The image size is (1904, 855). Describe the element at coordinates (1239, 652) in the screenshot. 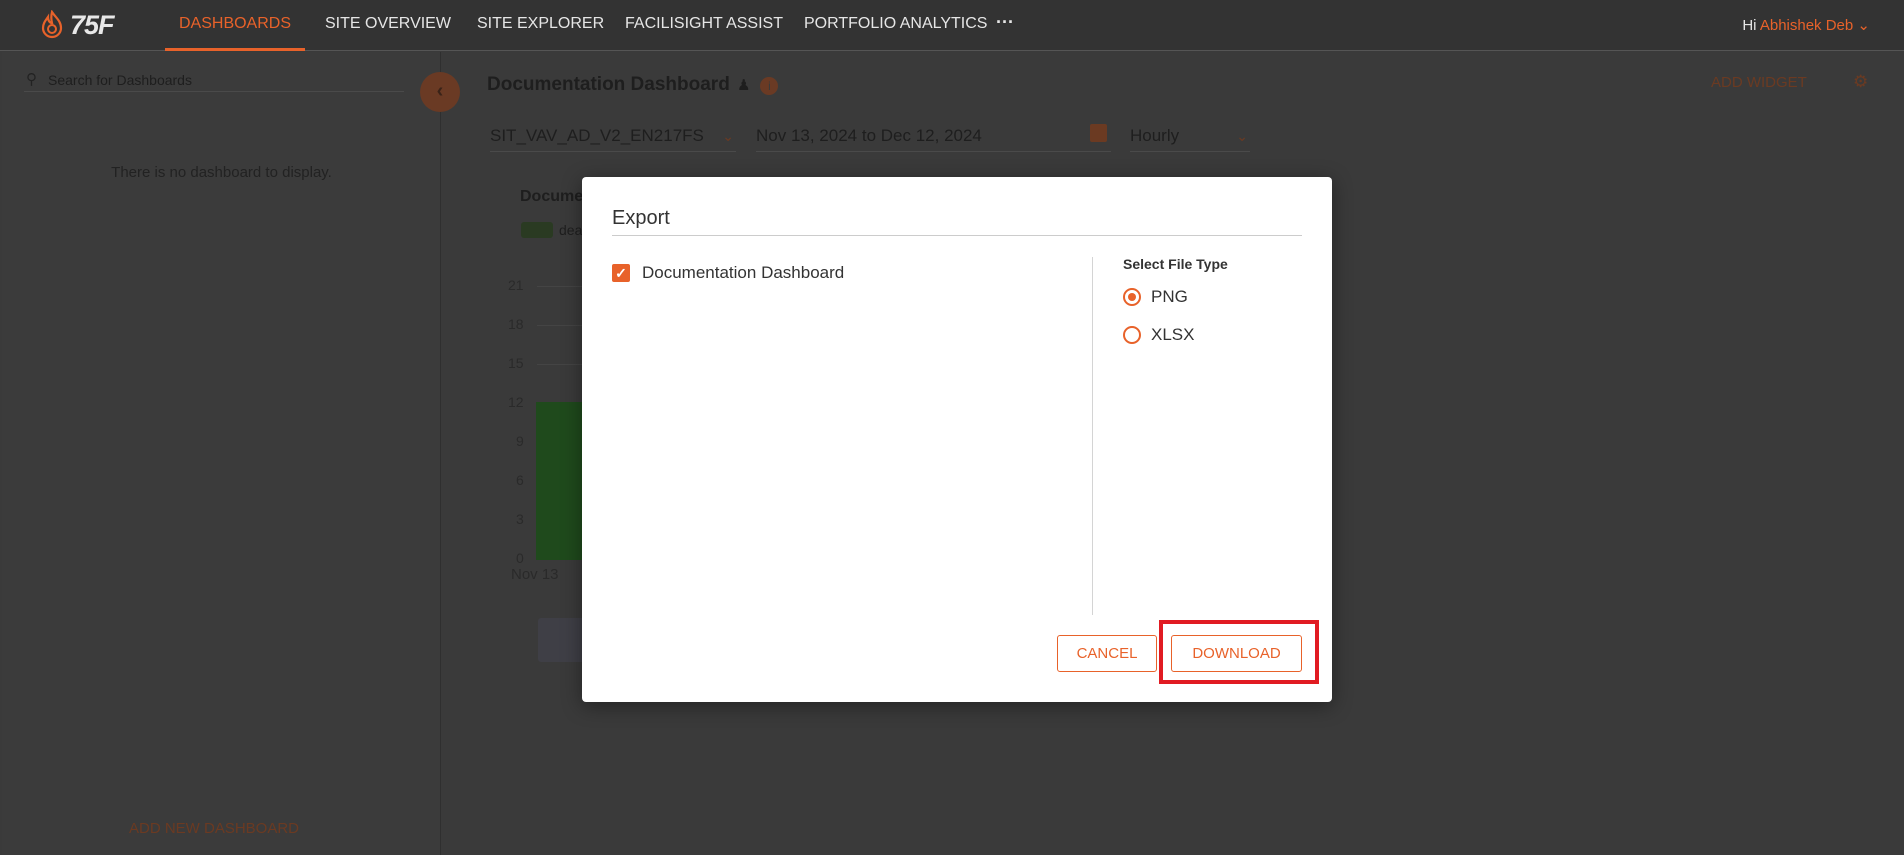

I see `download-highlight-box` at that location.